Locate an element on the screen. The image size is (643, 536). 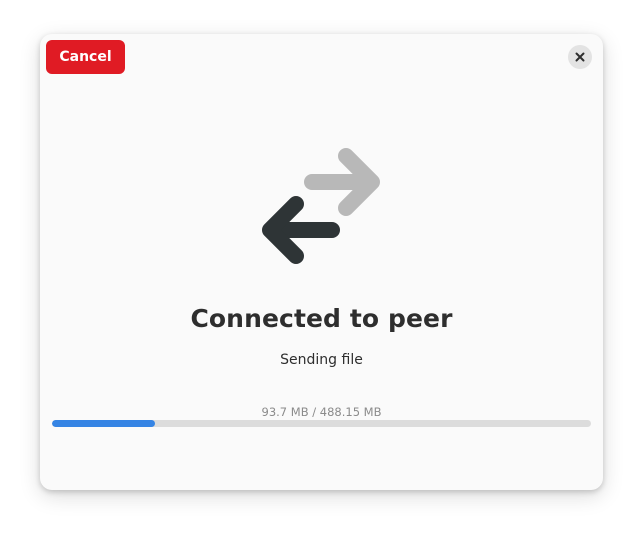
progress-label: 93.7 MB / 488.15 MB is located at coordinates (321, 412).